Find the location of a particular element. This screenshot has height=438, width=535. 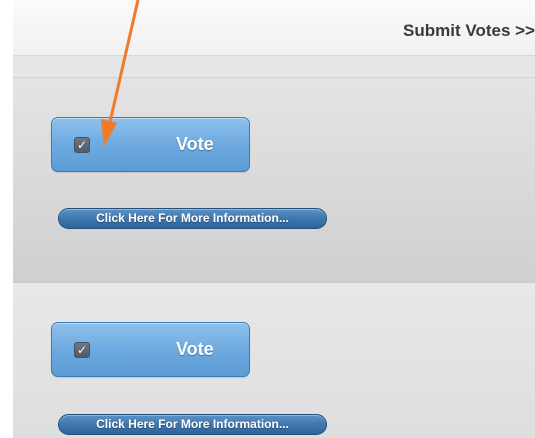

submit-votes-link: Submit Votes >> is located at coordinates (469, 31).